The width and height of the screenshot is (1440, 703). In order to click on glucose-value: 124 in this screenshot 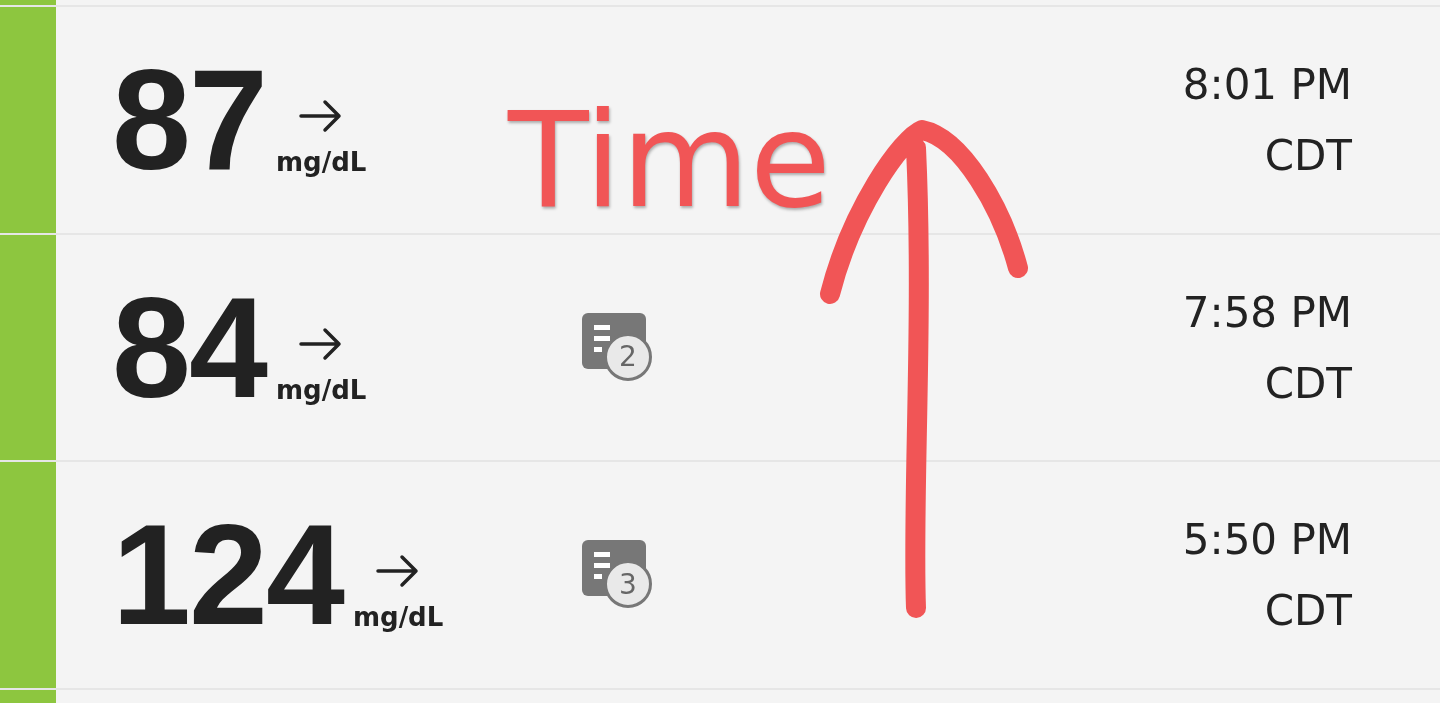, I will do `click(227, 575)`.